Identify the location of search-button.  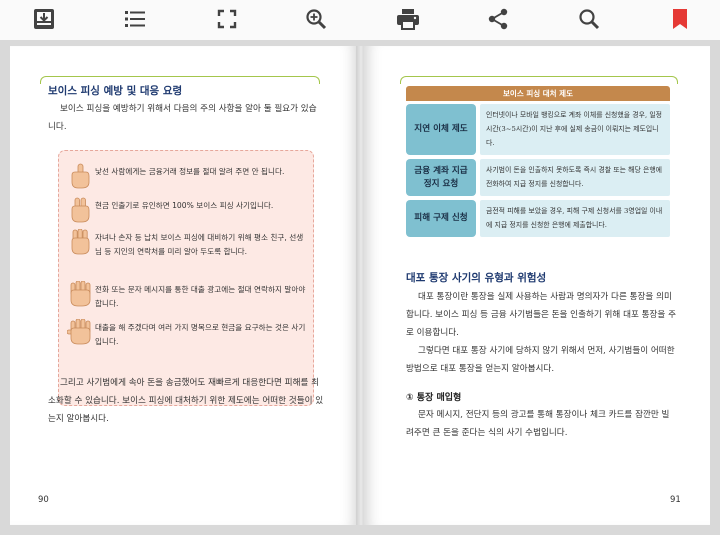
(589, 19).